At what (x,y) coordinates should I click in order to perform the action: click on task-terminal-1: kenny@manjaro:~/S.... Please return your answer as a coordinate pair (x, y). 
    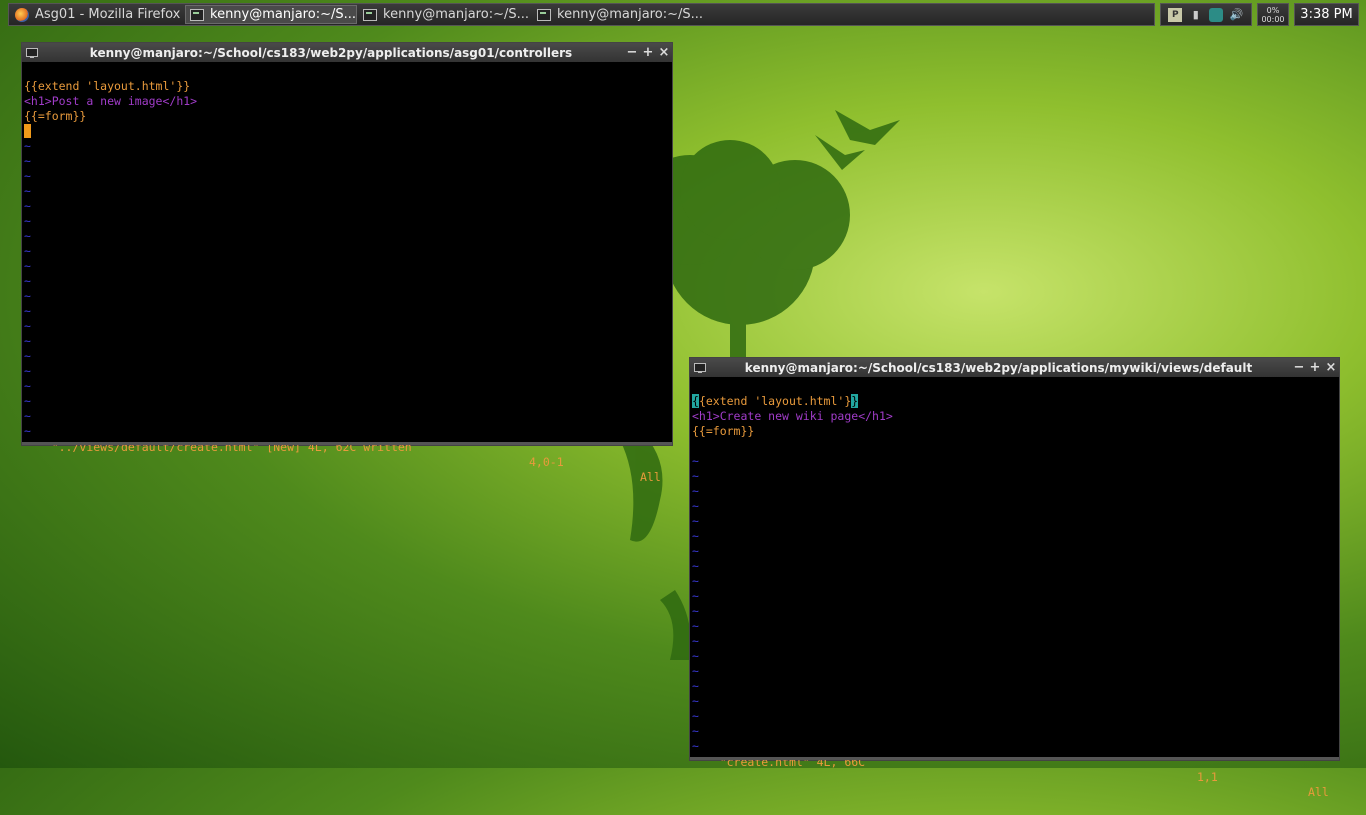
    Looking at the image, I should click on (271, 14).